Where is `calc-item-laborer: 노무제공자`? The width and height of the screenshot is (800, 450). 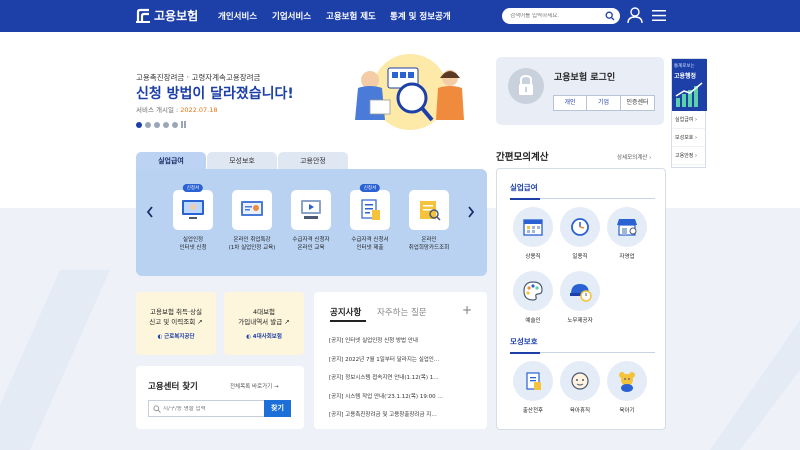 calc-item-laborer: 노무제공자 is located at coordinates (580, 297).